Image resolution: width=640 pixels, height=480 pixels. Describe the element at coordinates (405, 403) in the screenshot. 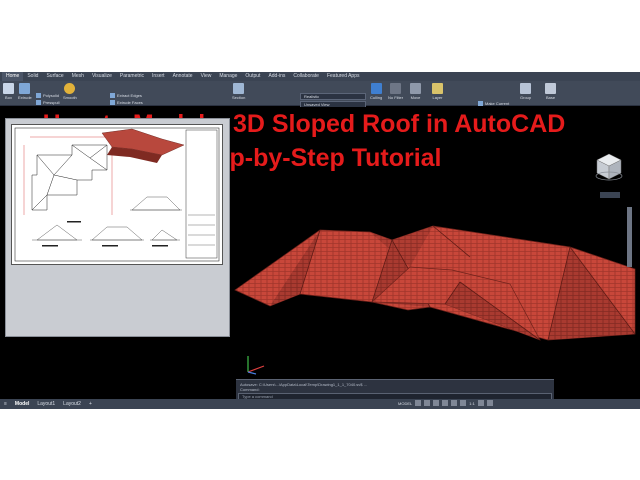

I see `model-space-indicator: MODEL` at that location.